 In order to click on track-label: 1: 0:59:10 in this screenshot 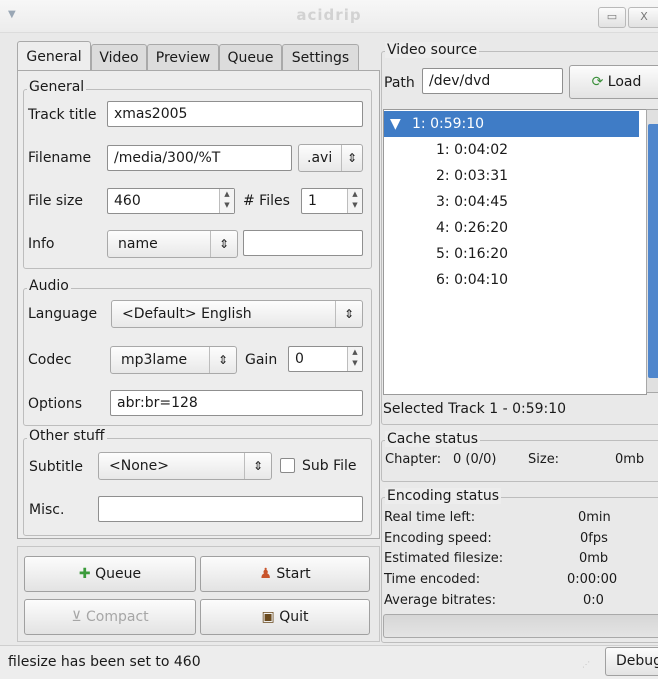, I will do `click(448, 124)`.